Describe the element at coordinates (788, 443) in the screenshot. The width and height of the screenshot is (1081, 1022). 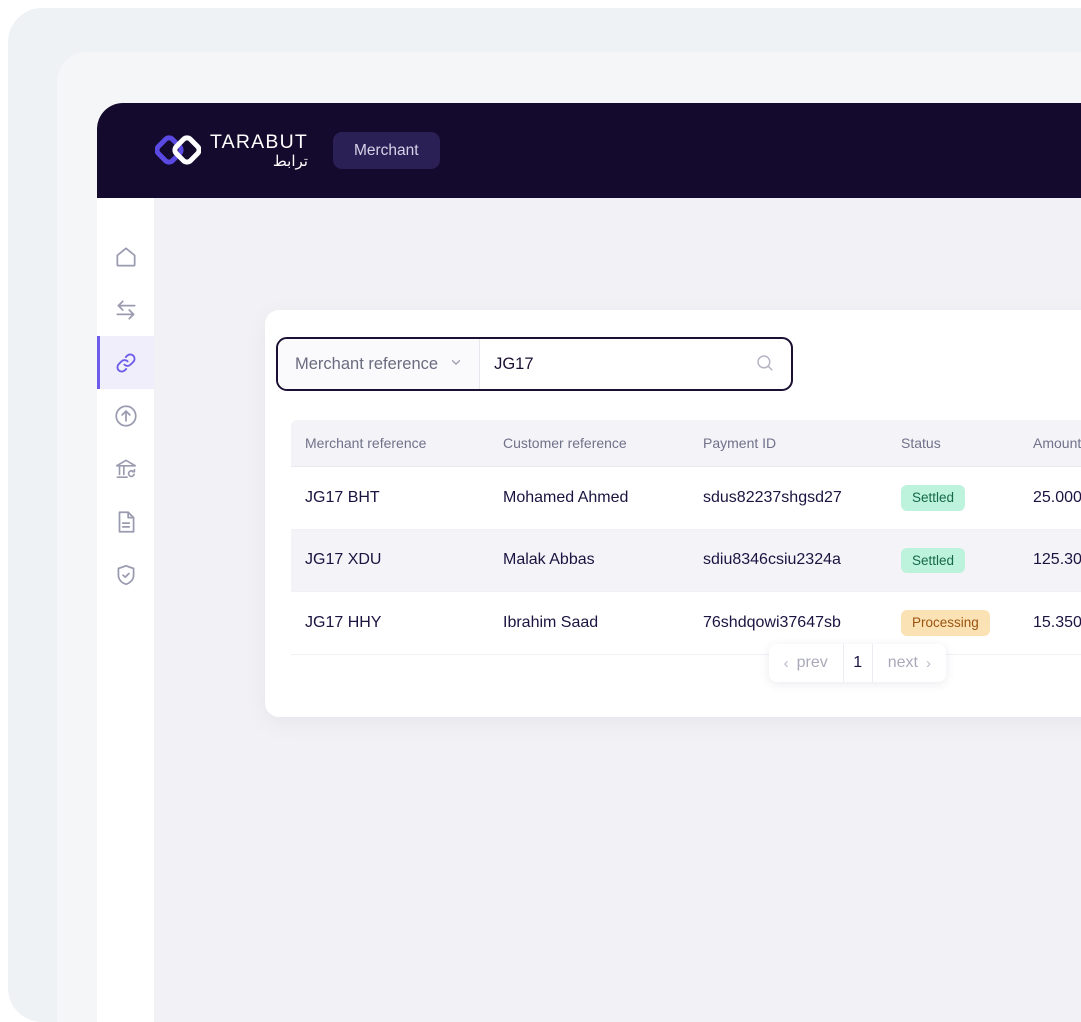
I see `column-header-payment-id: Payment ID` at that location.